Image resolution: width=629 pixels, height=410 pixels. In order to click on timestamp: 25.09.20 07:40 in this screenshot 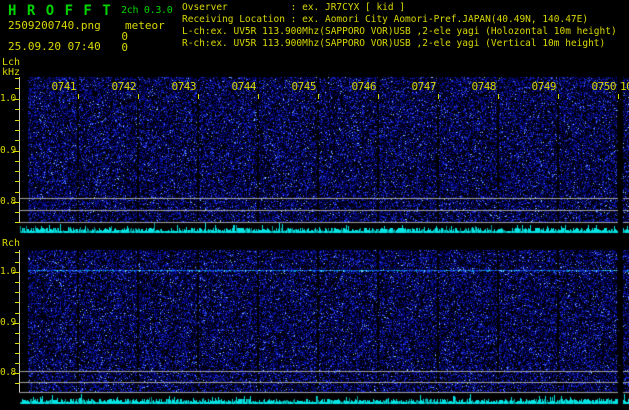, I will do `click(54, 46)`.